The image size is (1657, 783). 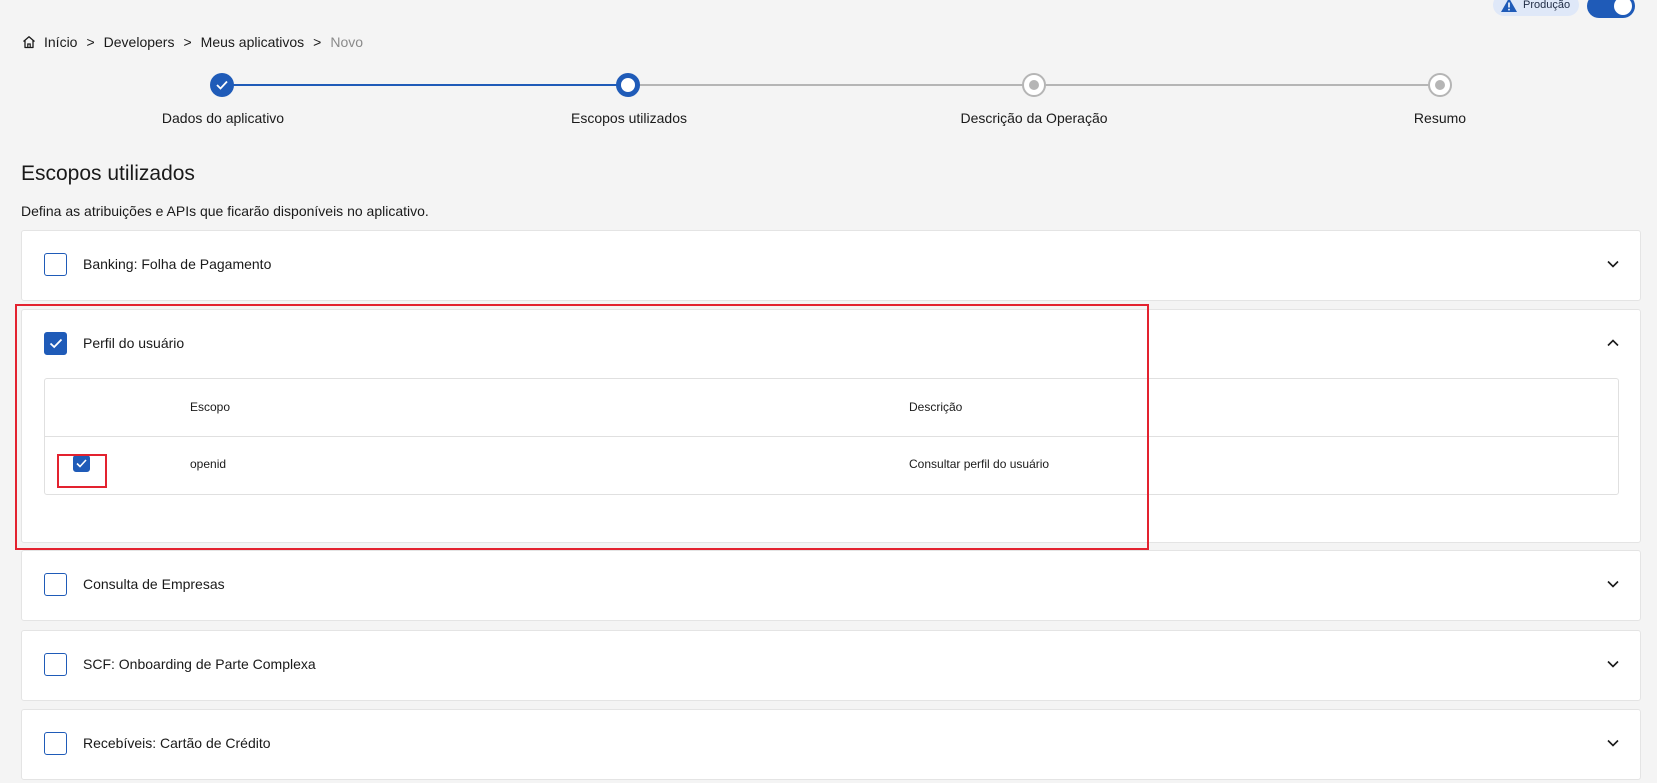 I want to click on environment-label: Produção, so click(x=1547, y=5).